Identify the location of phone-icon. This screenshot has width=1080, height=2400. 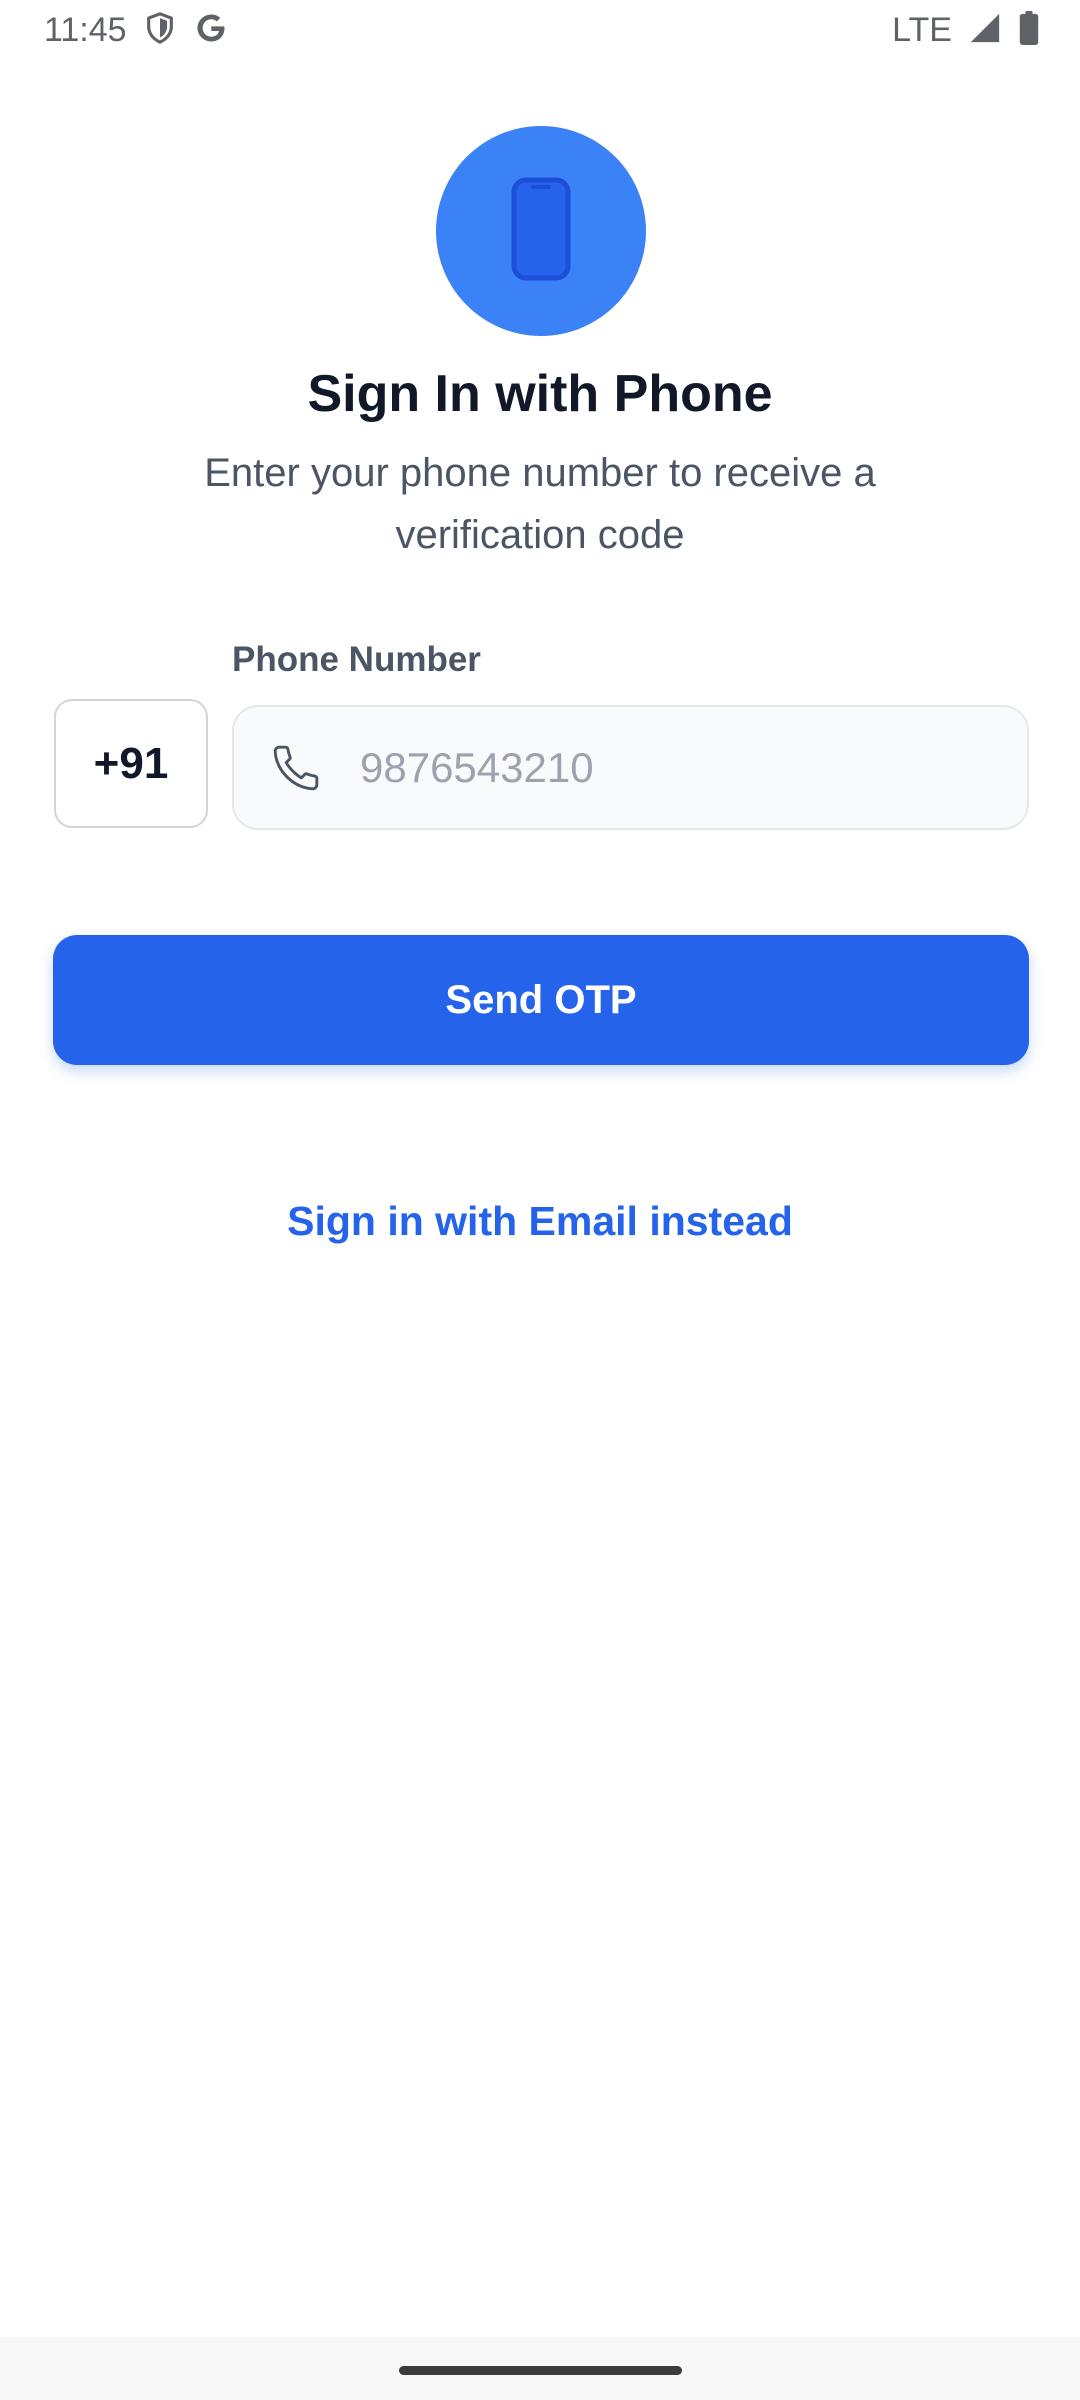
(296, 768).